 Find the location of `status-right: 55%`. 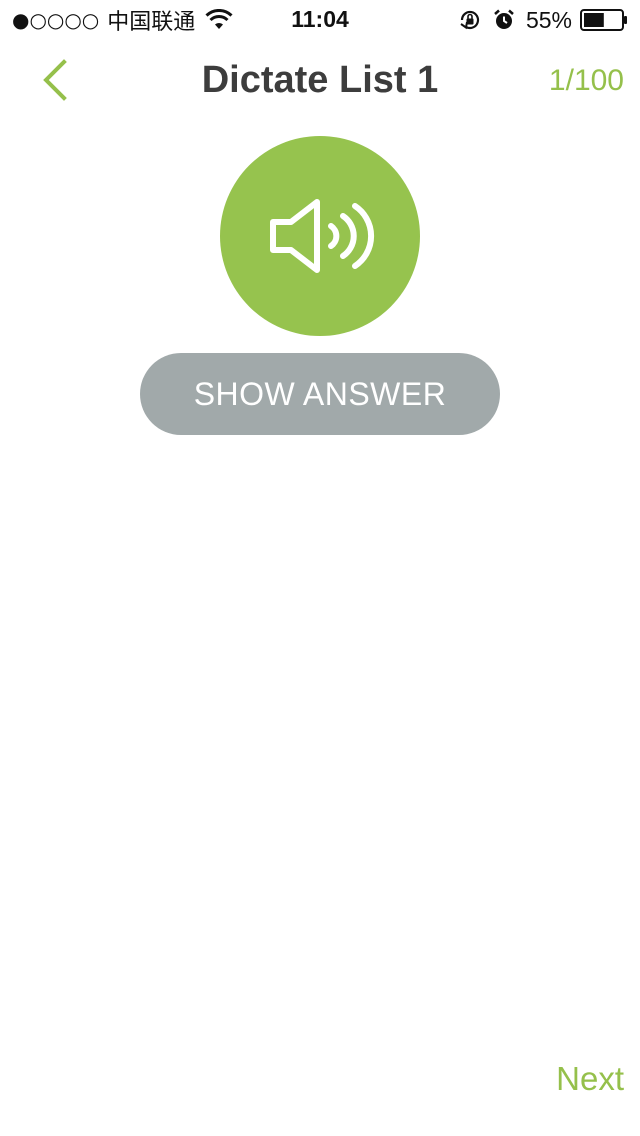

status-right: 55% is located at coordinates (543, 20).